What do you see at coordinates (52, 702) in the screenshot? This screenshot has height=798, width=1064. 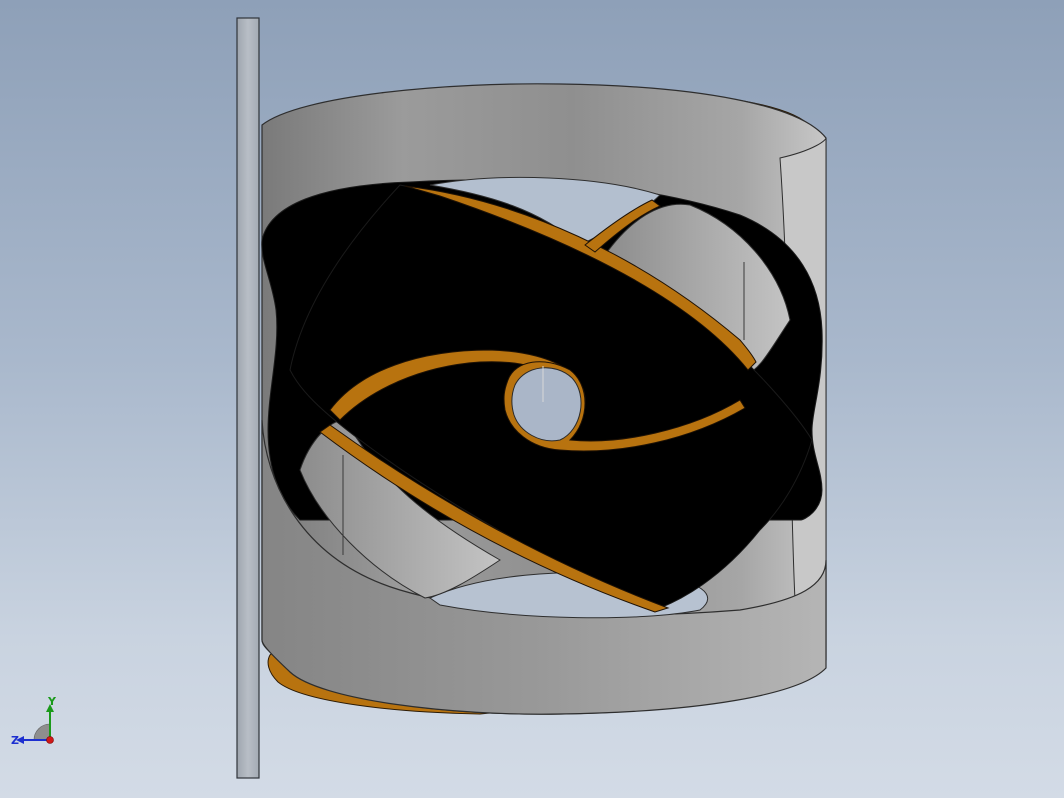 I see `y-axis-label: Y` at bounding box center [52, 702].